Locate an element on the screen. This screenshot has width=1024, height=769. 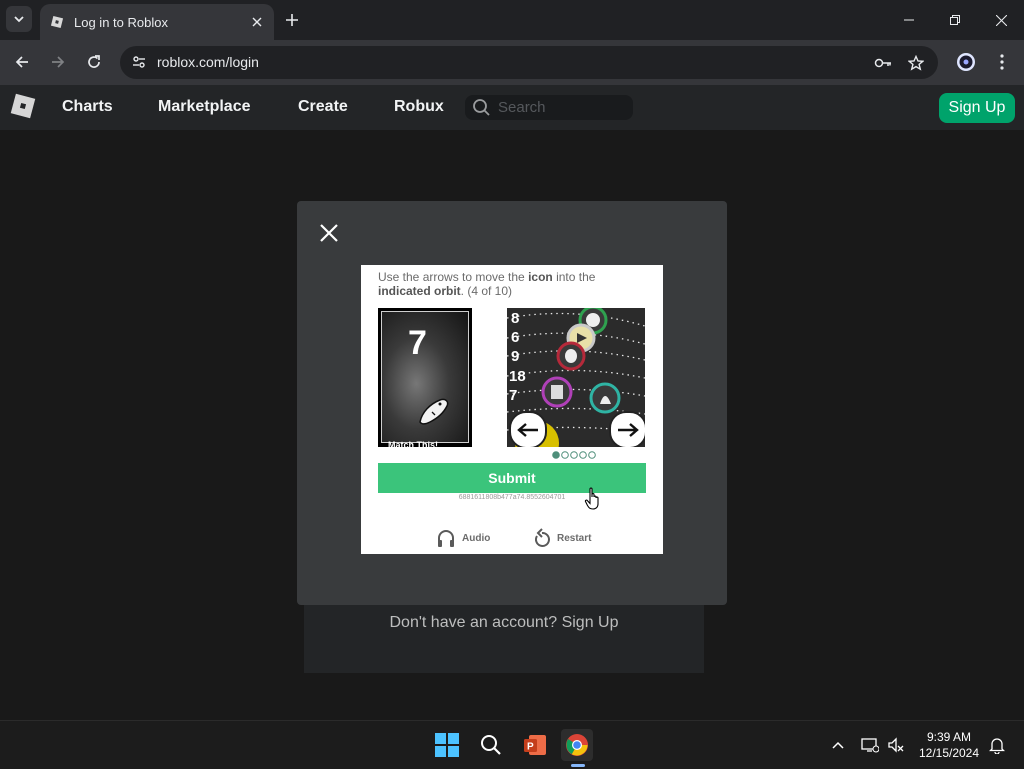
tune-icon is located at coordinates (139, 62).